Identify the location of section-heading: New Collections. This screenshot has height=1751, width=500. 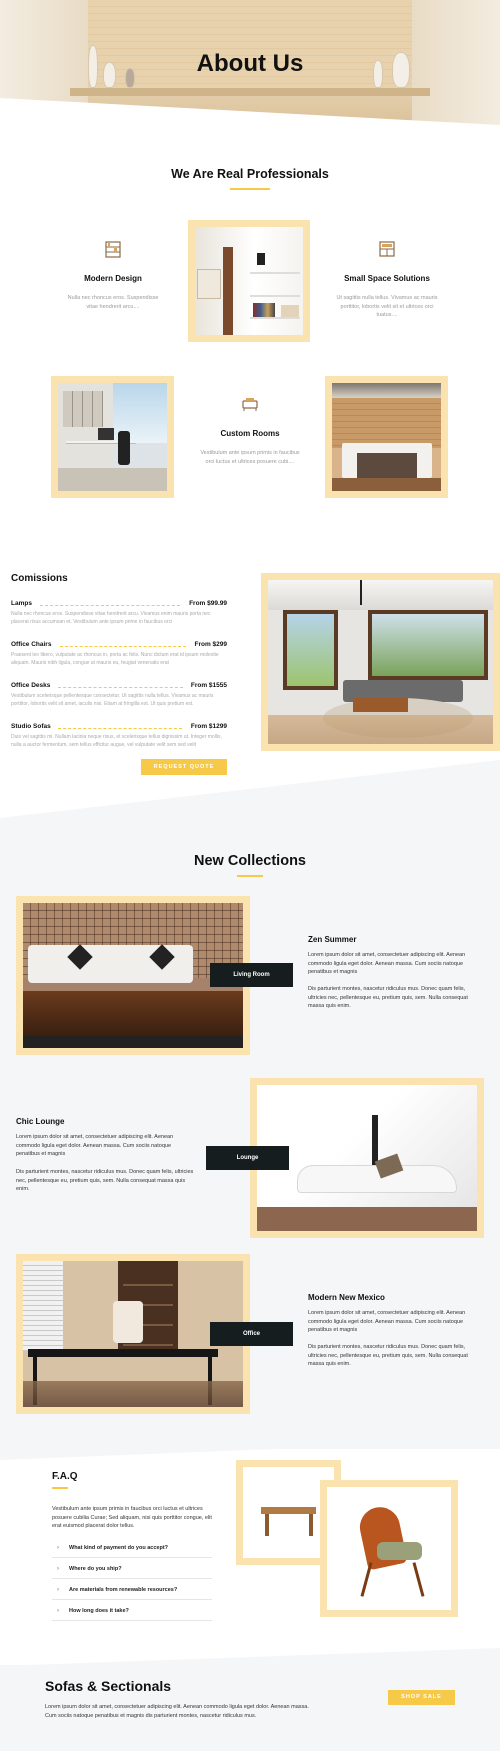
(250, 861).